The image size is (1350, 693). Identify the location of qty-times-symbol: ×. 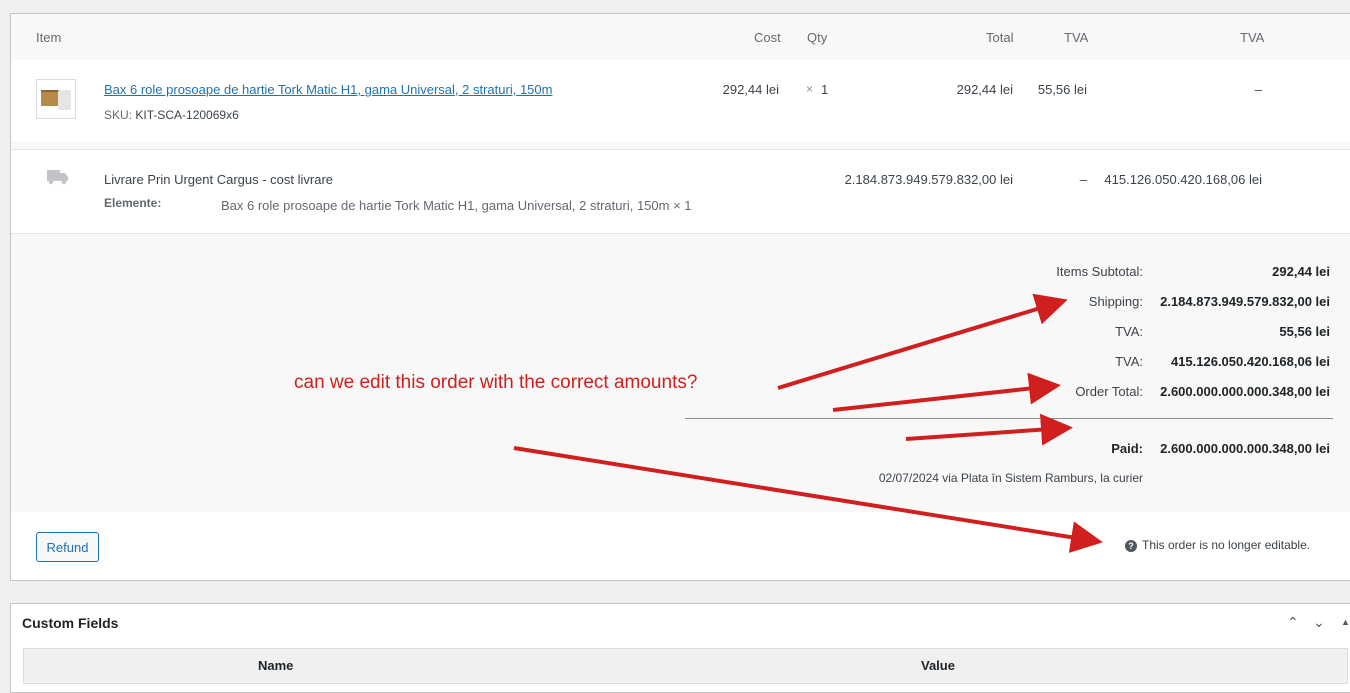
(810, 89).